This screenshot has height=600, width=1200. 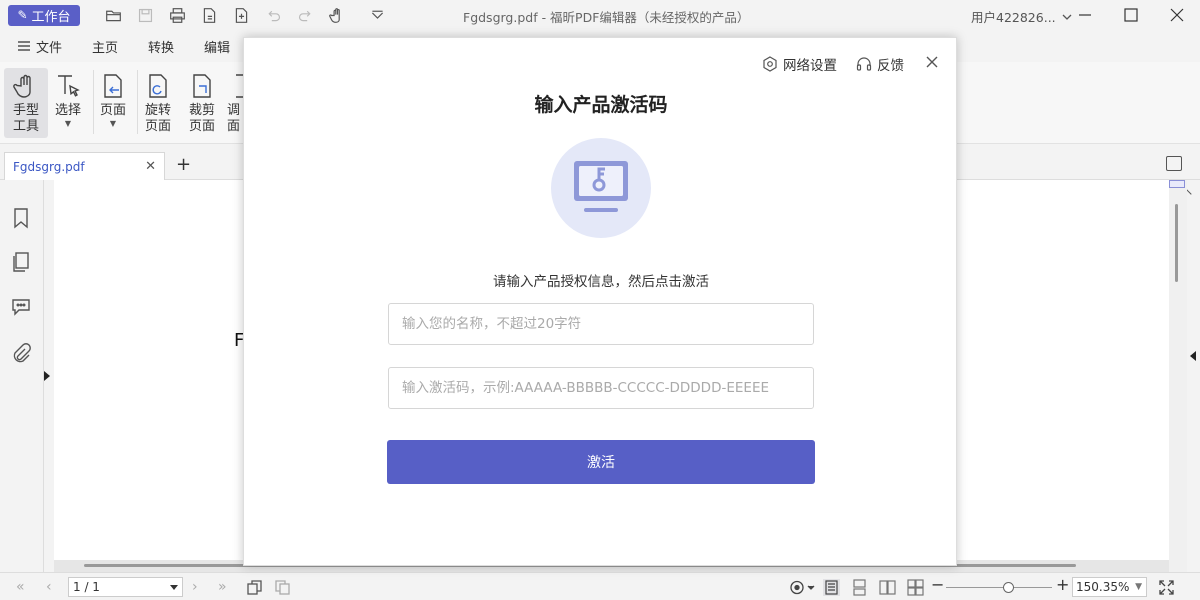 I want to click on close-window-button, so click(x=1177, y=15).